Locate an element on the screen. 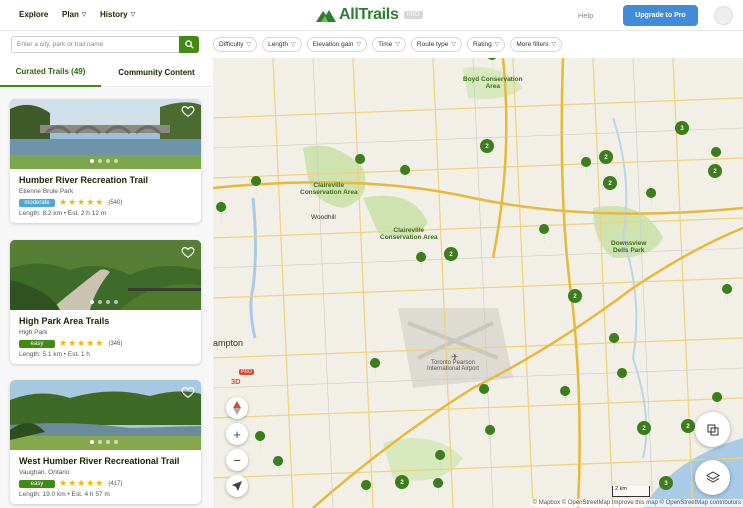  nav-explore-label: Explore is located at coordinates (34, 14).